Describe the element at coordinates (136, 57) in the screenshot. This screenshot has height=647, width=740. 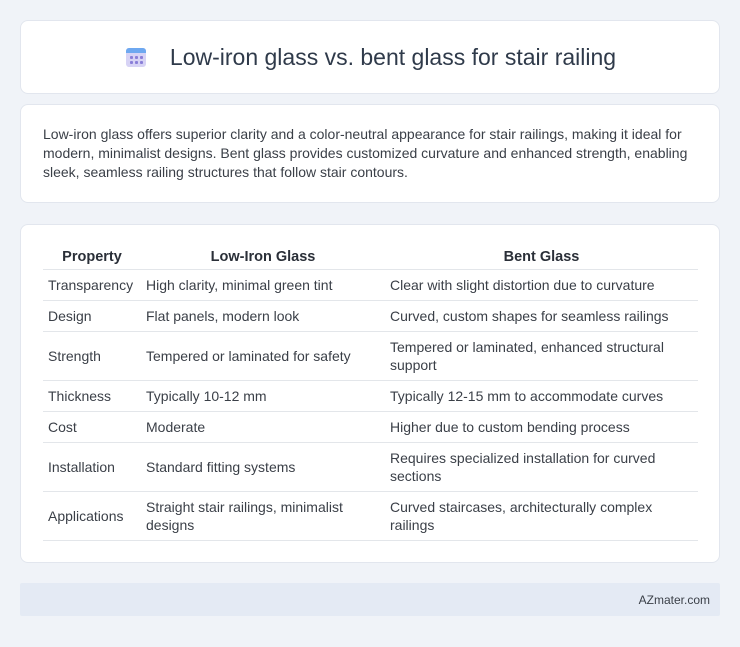
I see `calendar-icon` at that location.